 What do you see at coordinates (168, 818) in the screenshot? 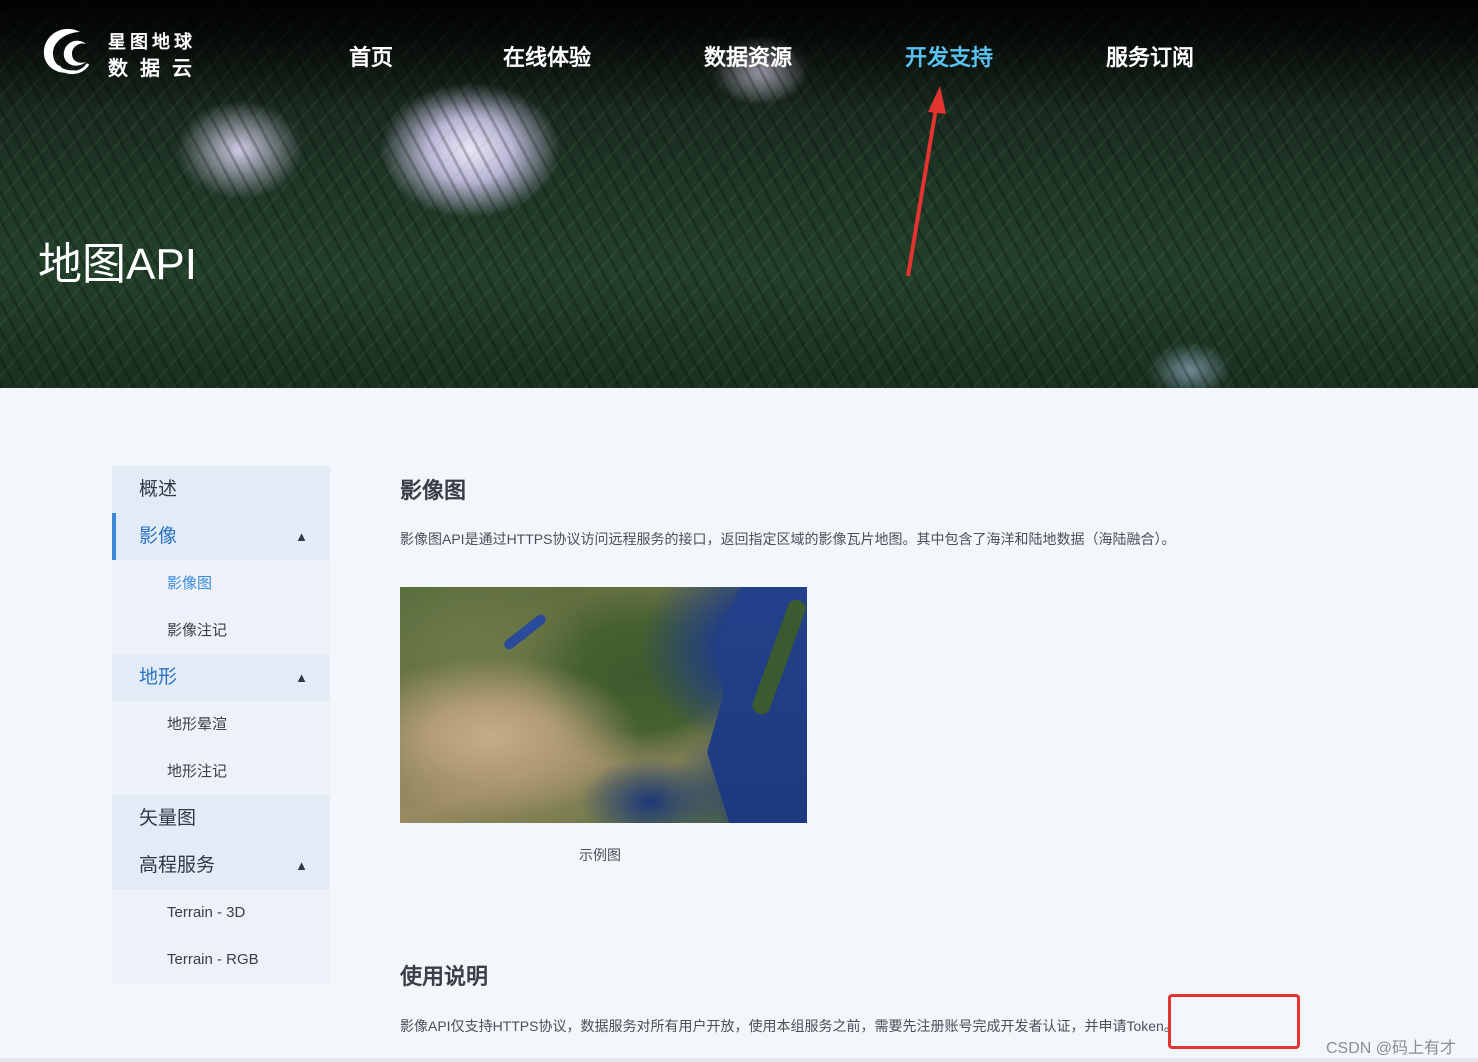
I see `sidebar-item-label: 矢量图` at bounding box center [168, 818].